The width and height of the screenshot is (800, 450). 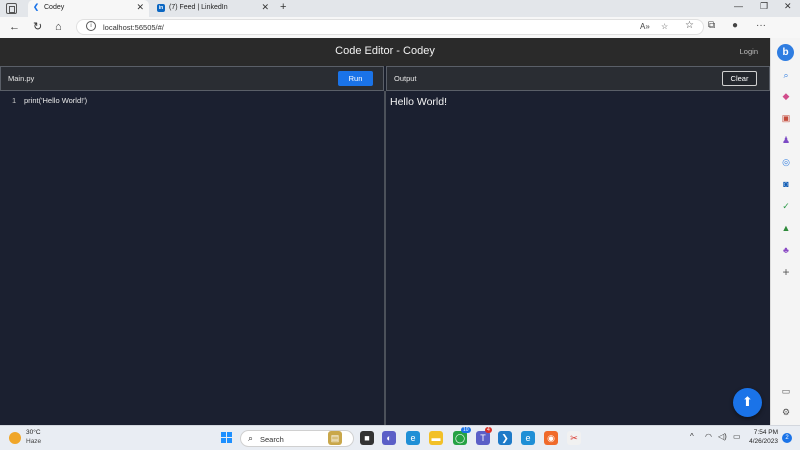 I want to click on search-label: Search, so click(x=272, y=439).